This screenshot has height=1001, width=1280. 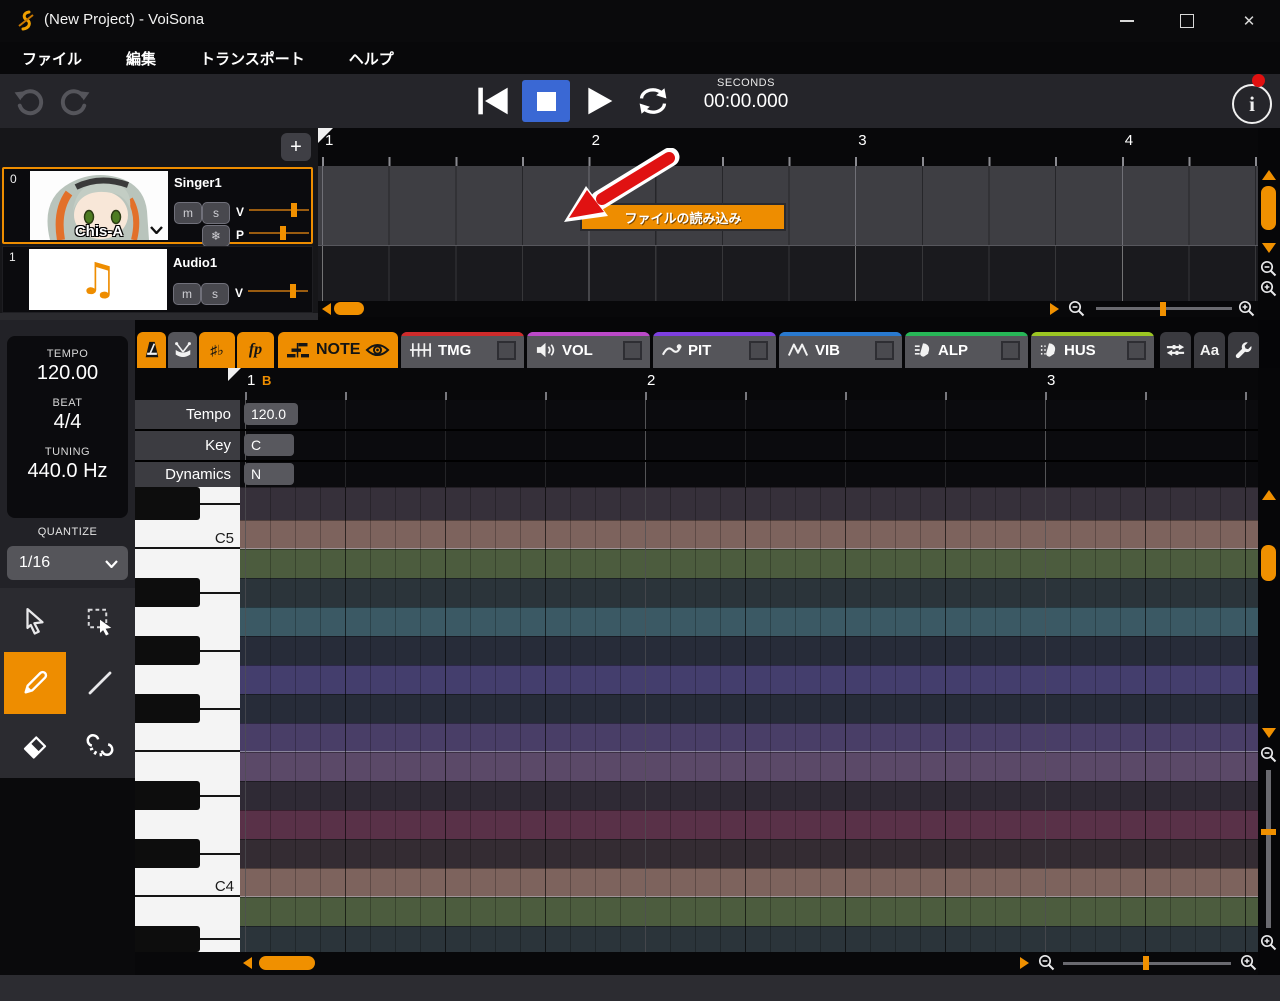 What do you see at coordinates (749, 621) in the screenshot?
I see `grid-row-a4` at bounding box center [749, 621].